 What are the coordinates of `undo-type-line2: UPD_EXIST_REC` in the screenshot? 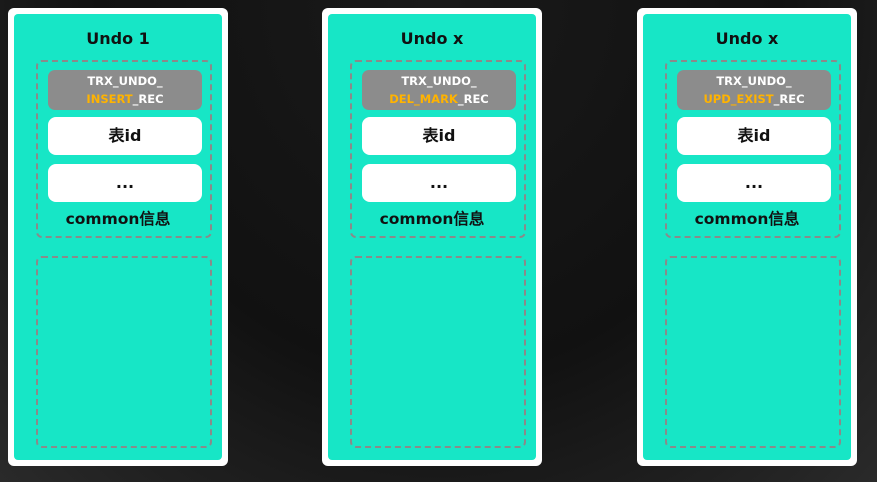 It's located at (754, 99).